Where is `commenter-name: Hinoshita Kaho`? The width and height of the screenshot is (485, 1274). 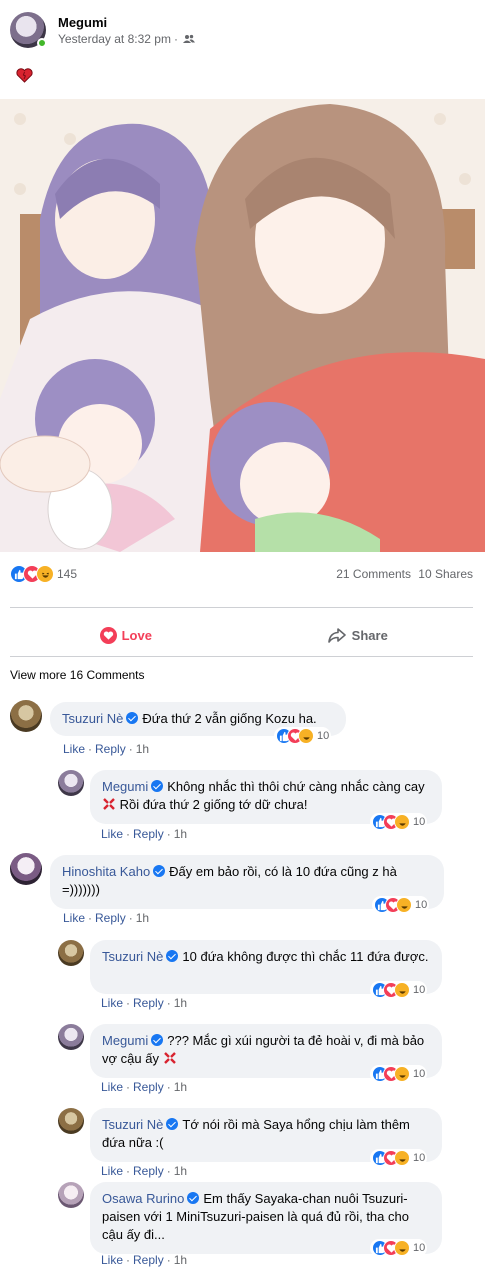
commenter-name: Hinoshita Kaho is located at coordinates (106, 871).